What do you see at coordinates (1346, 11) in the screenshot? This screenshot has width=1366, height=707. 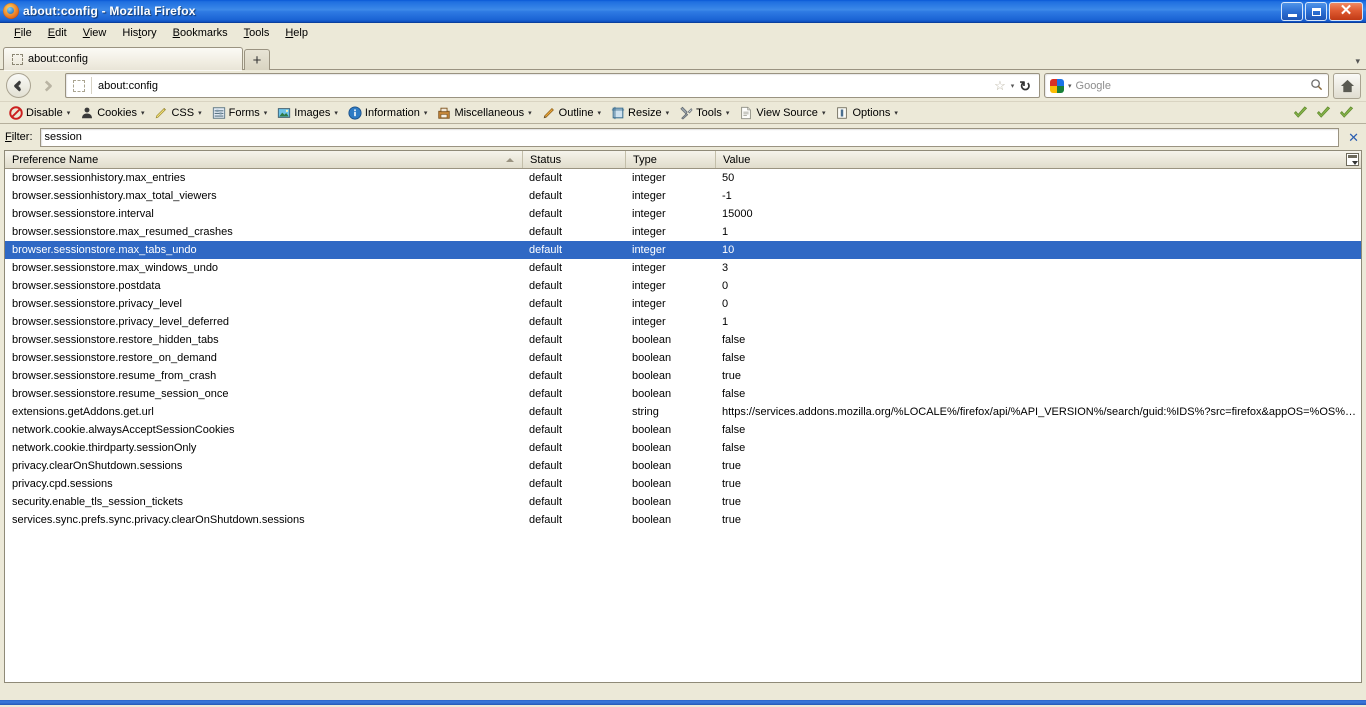 I see `close-button: ✕` at bounding box center [1346, 11].